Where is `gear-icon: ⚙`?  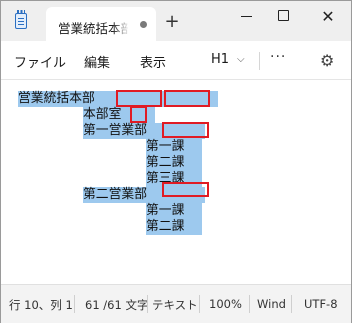 gear-icon: ⚙ is located at coordinates (327, 60).